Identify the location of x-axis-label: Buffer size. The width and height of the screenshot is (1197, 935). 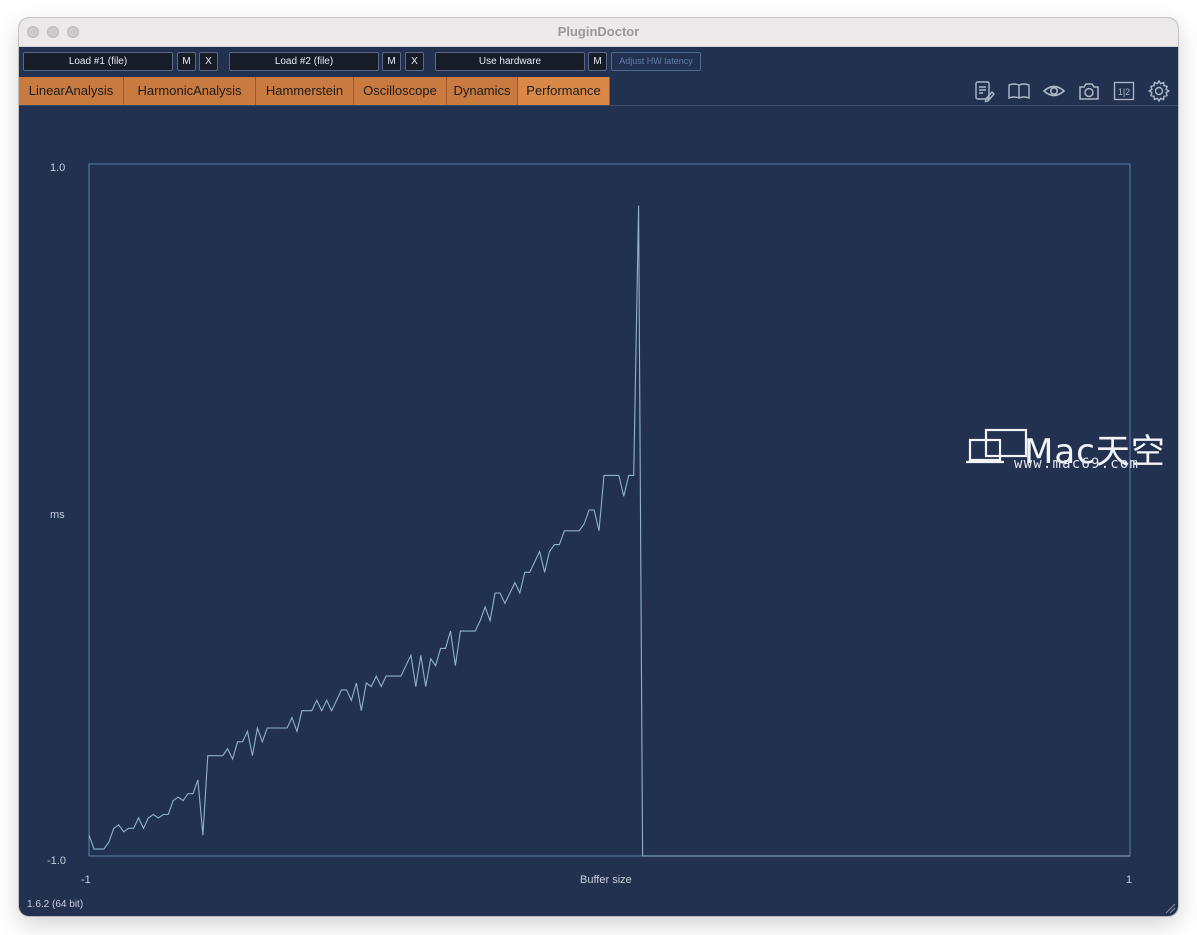
(606, 880).